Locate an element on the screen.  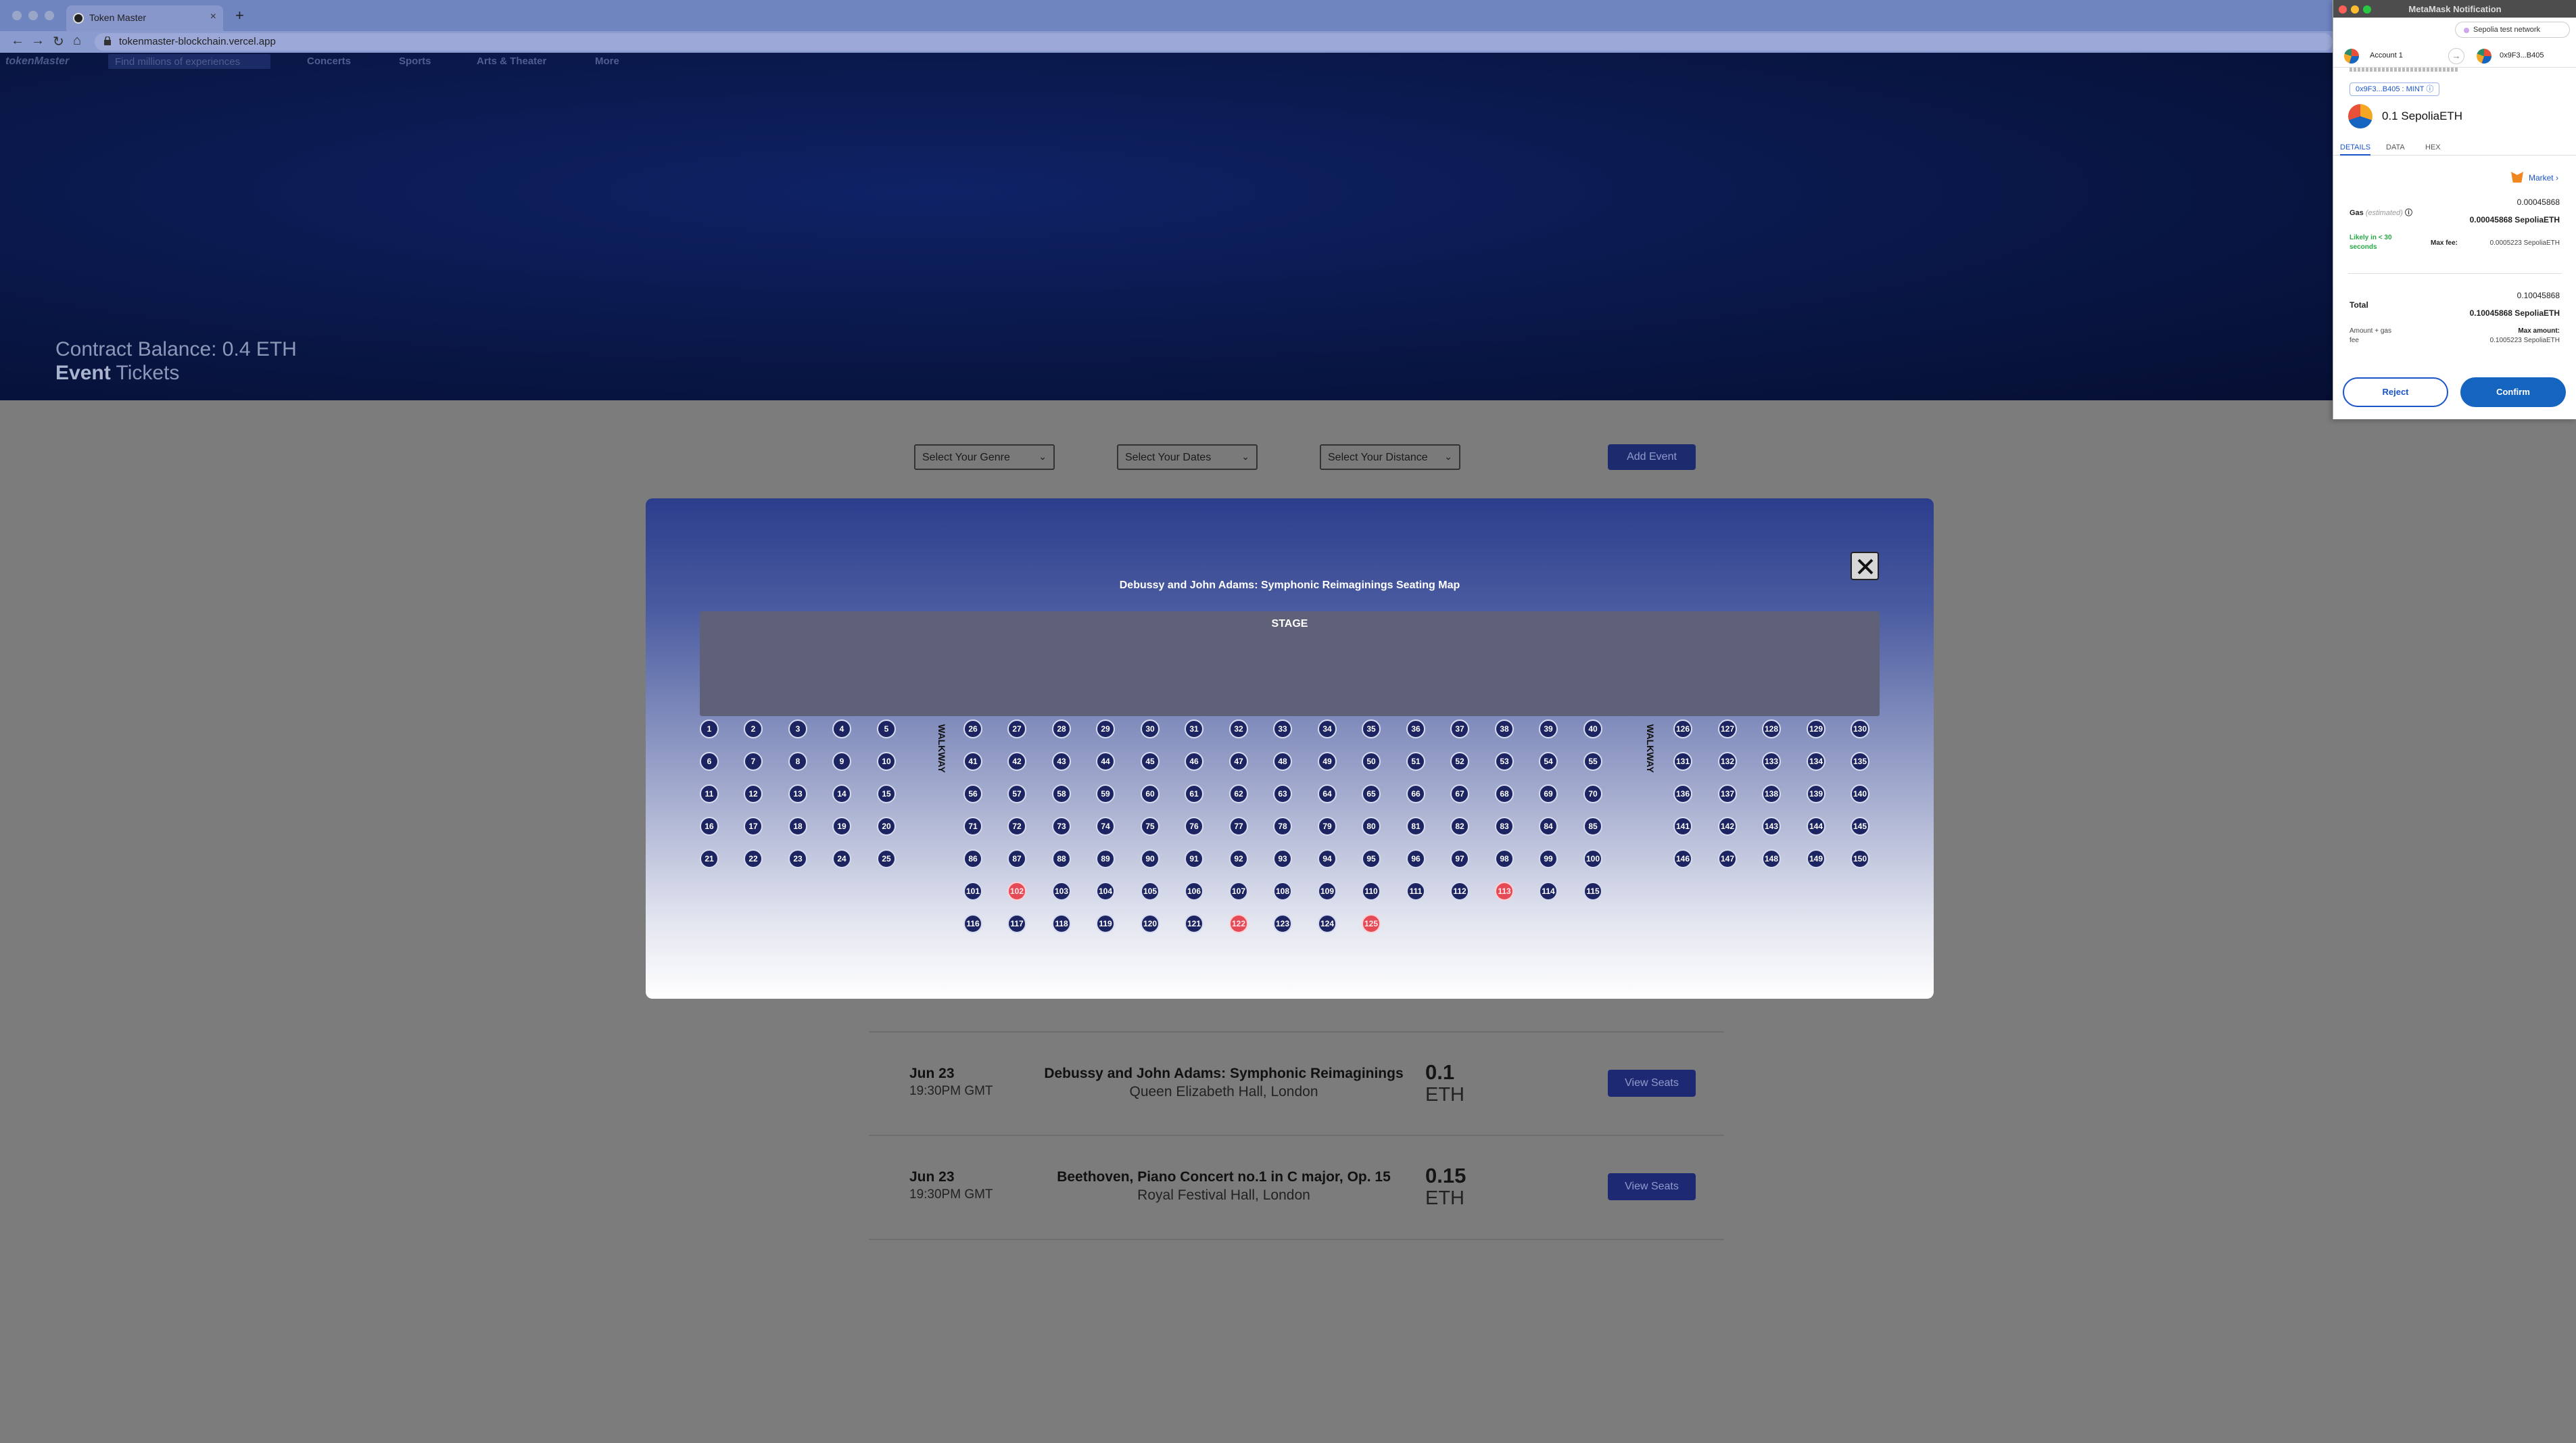
seat: 134 is located at coordinates (1816, 761).